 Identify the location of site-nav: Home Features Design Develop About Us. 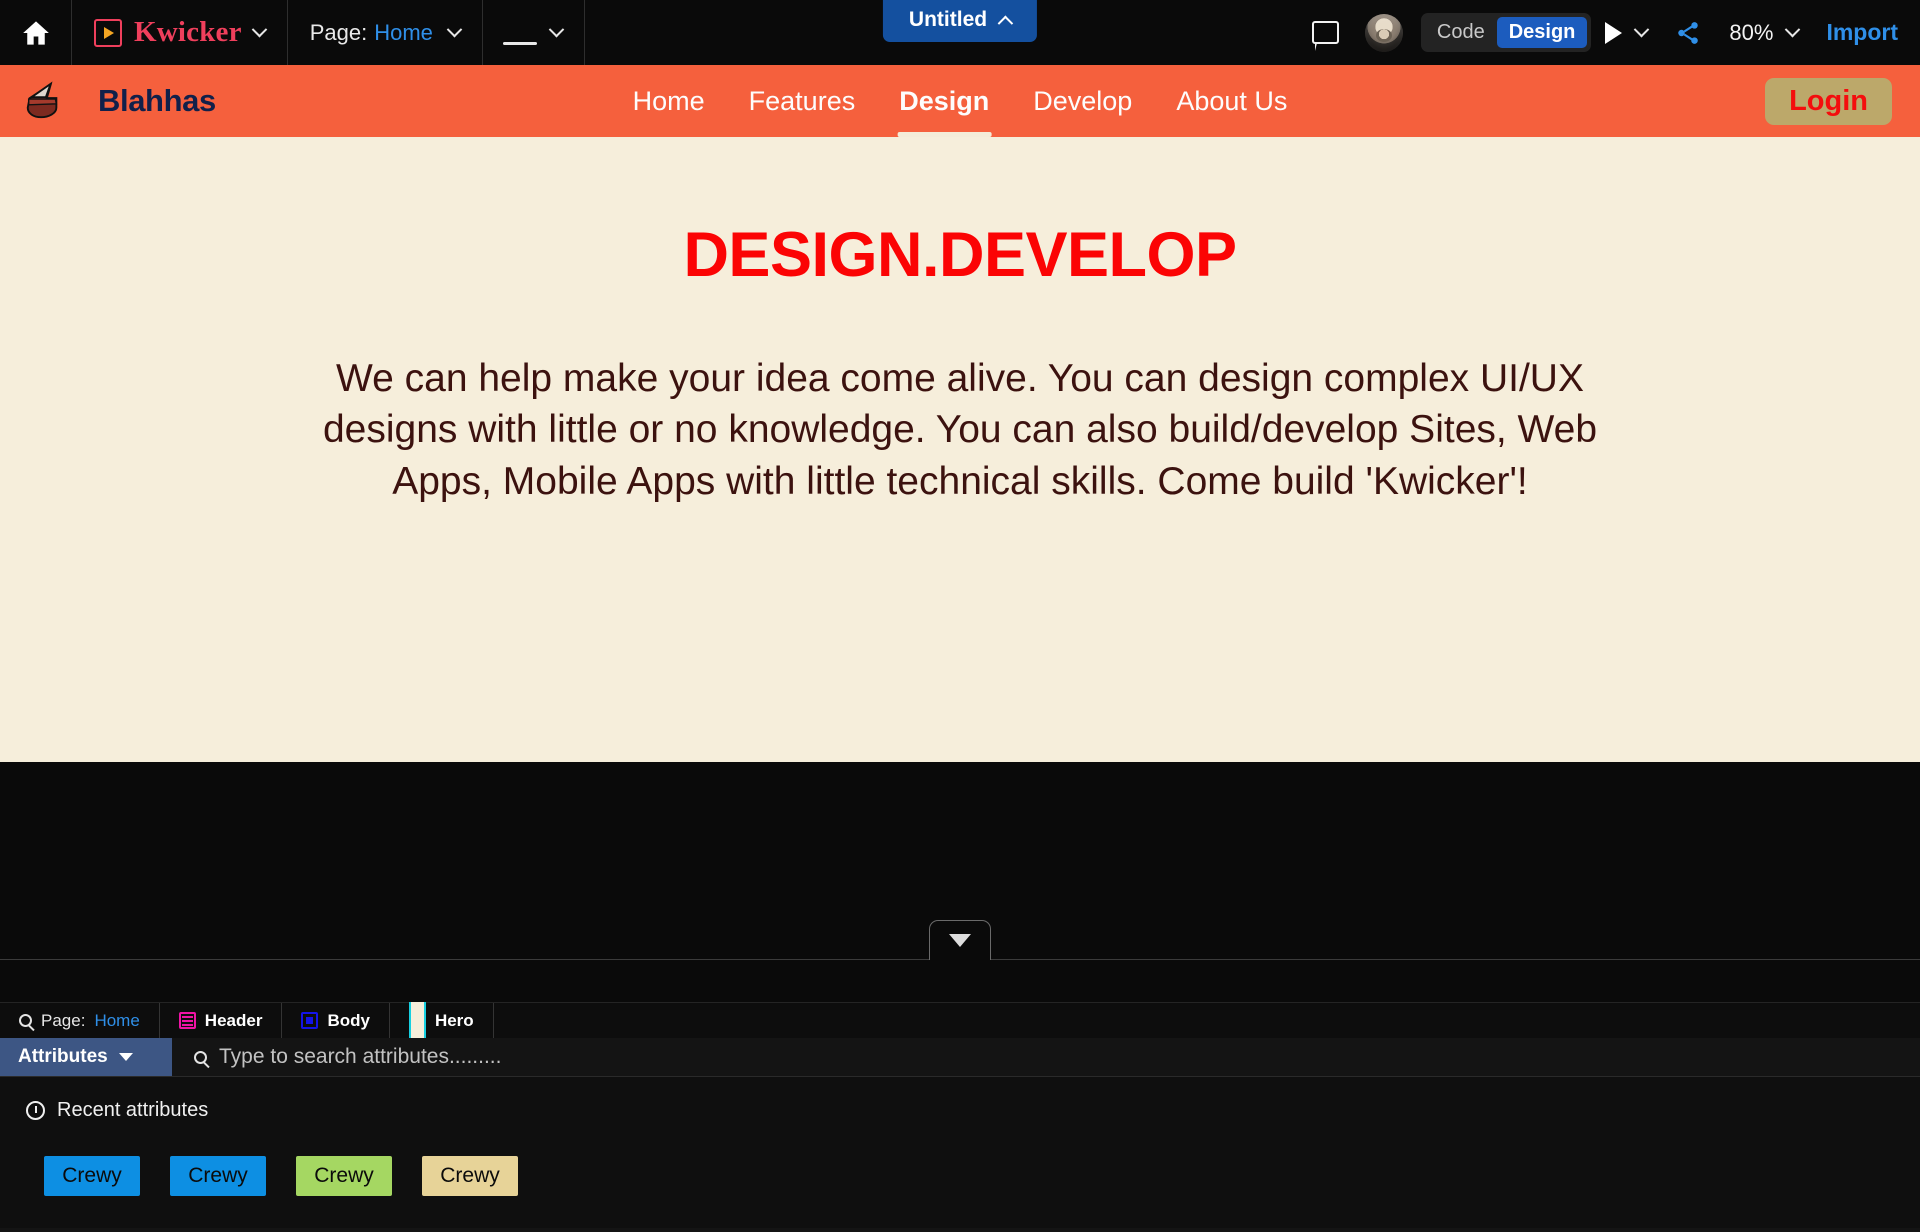
(960, 101).